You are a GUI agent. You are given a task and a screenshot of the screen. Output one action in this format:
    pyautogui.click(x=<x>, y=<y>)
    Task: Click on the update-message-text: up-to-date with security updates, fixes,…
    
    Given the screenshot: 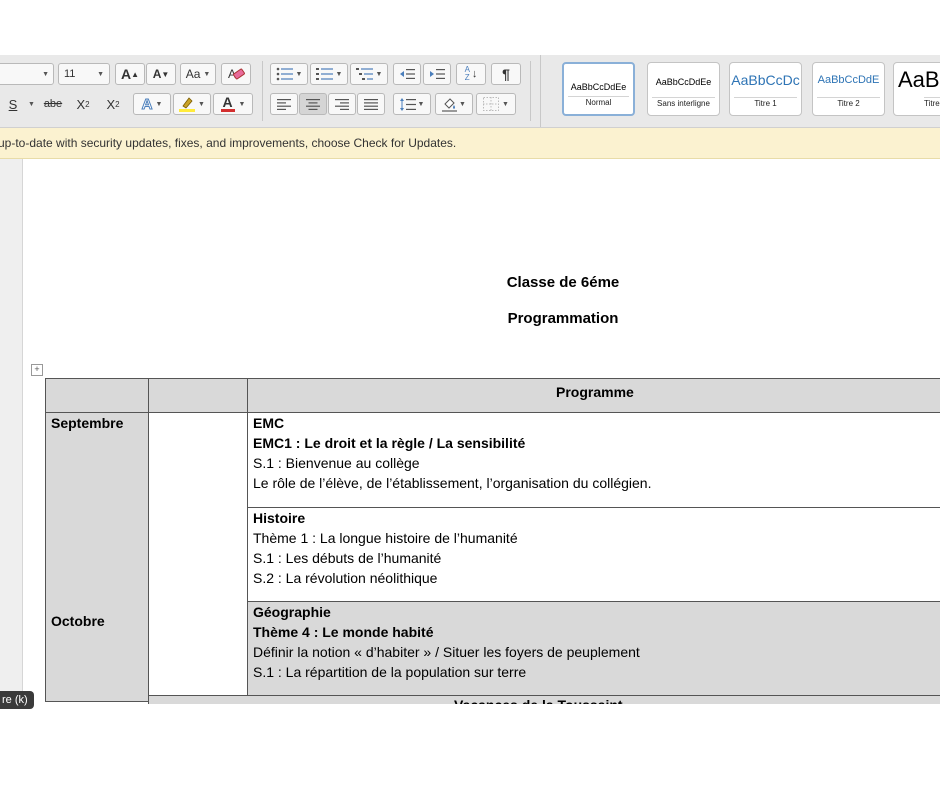 What is the action you would take?
    pyautogui.click(x=228, y=143)
    